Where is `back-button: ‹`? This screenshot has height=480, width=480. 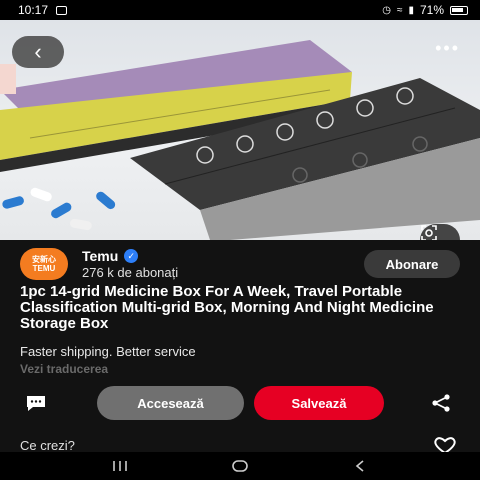
back-button: ‹ is located at coordinates (38, 52).